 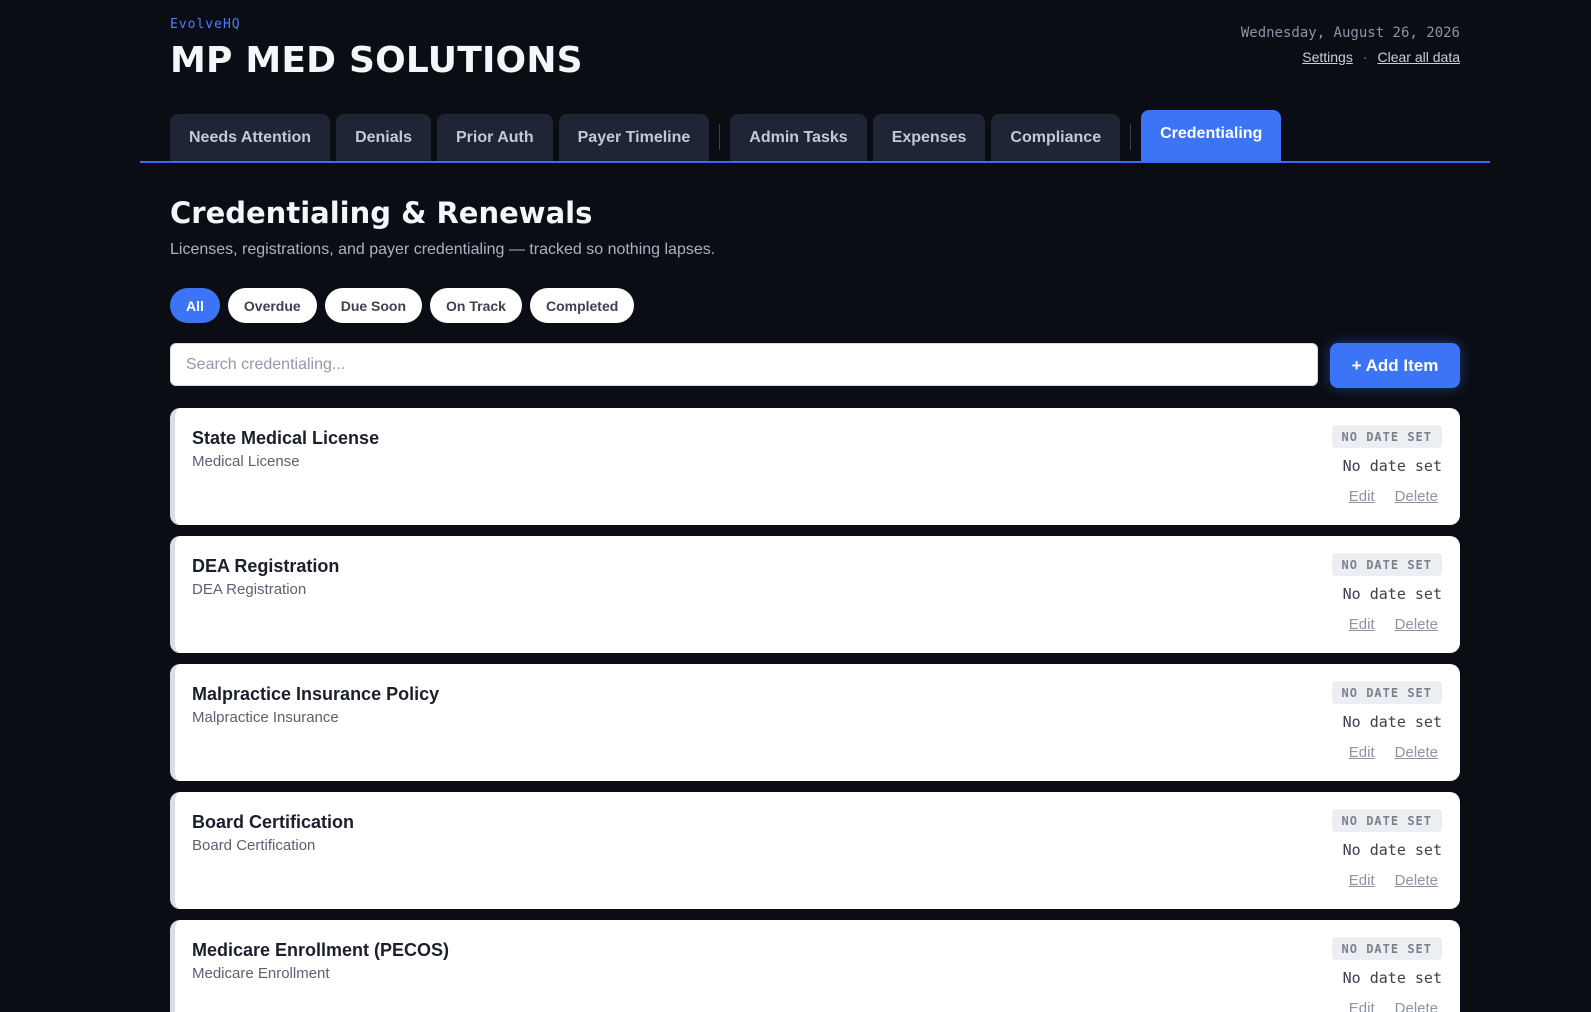 What do you see at coordinates (316, 694) in the screenshot?
I see `credential-title: Malpractice Insurance Policy` at bounding box center [316, 694].